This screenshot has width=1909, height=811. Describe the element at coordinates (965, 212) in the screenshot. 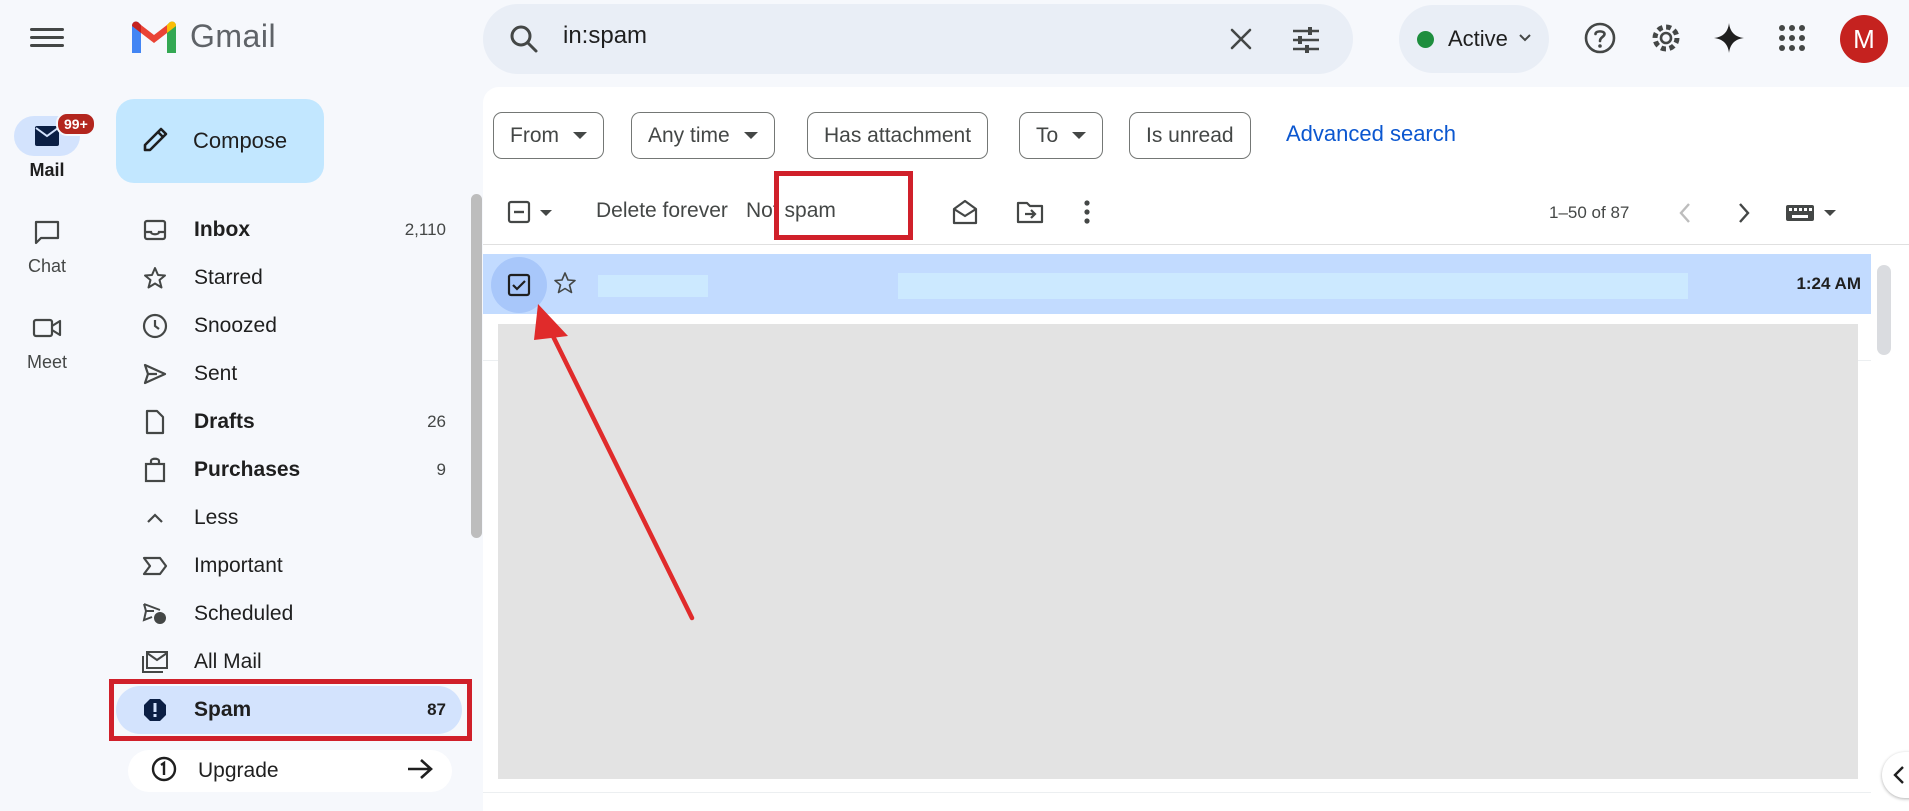

I see `mark-as-read-icon` at that location.